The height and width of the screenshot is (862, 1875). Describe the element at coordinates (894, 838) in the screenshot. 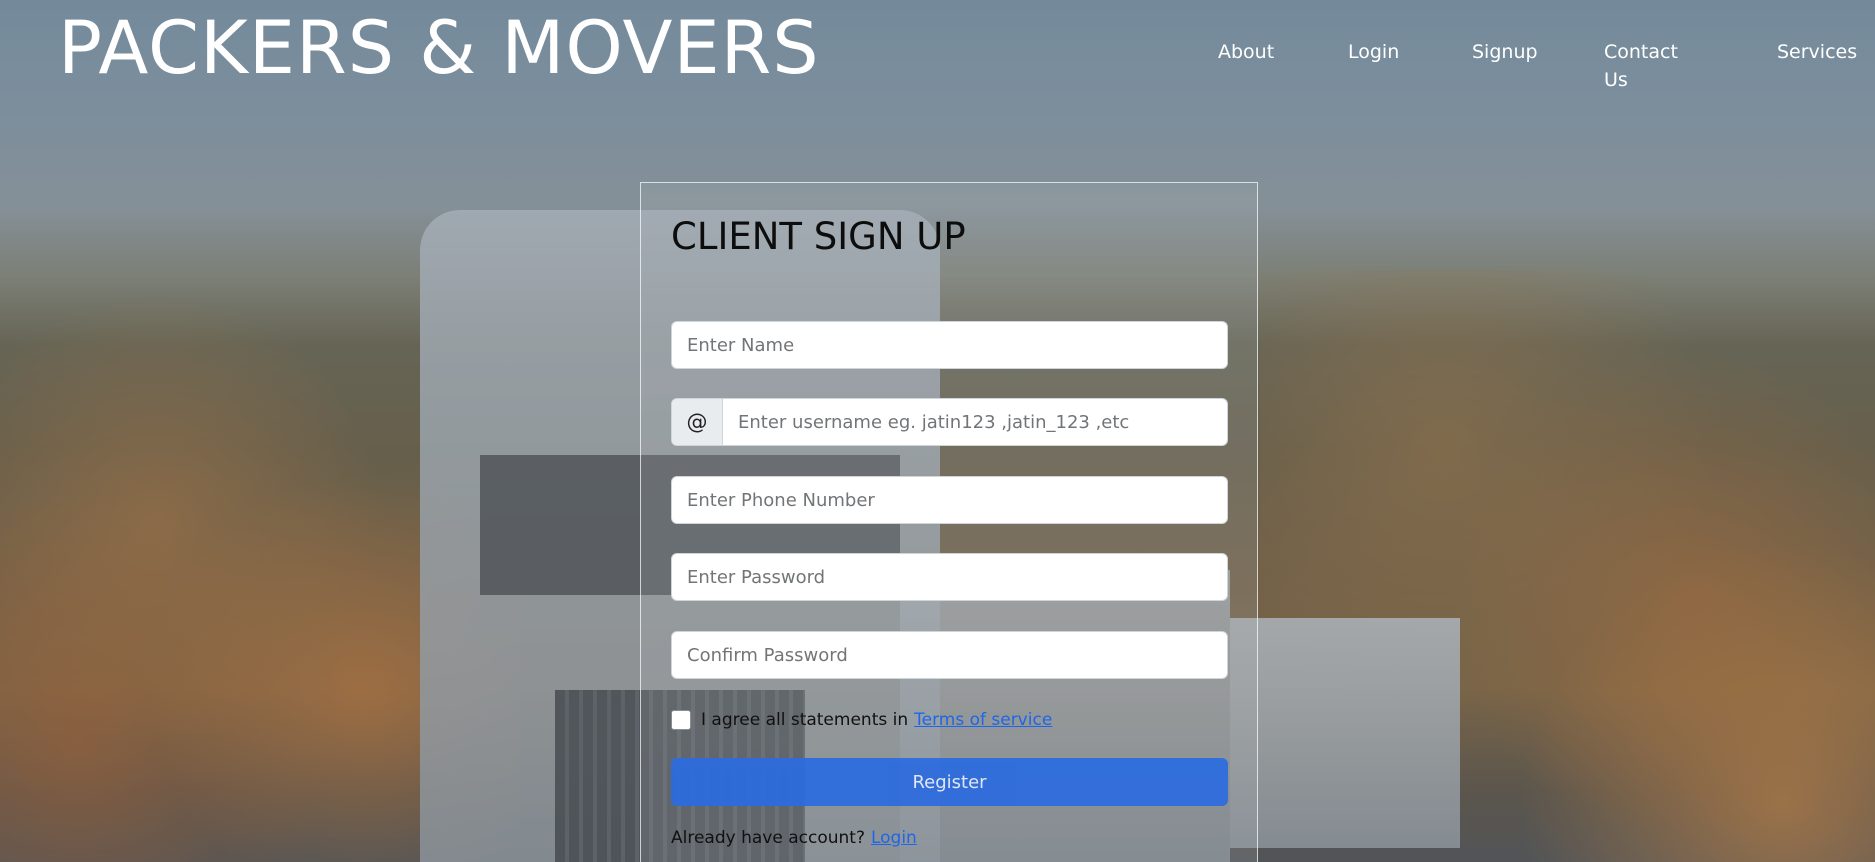

I see `login-link: Login` at that location.